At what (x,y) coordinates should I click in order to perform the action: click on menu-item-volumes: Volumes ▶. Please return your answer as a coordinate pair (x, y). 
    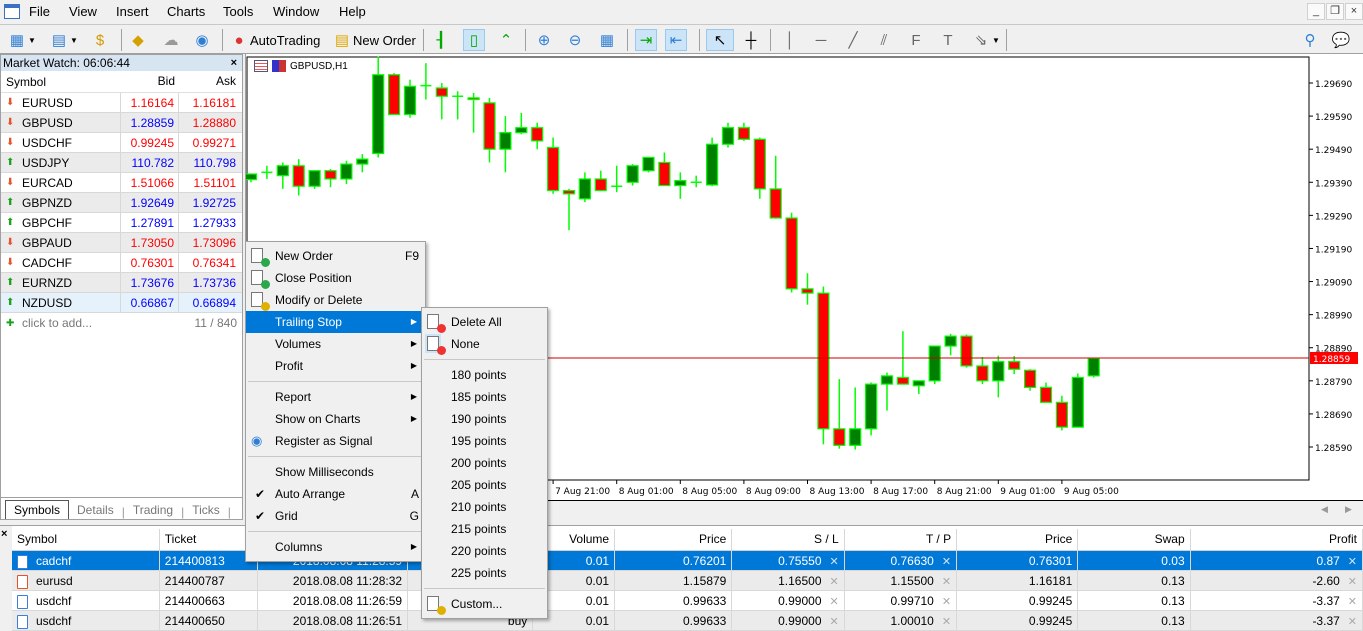
    Looking at the image, I should click on (335, 344).